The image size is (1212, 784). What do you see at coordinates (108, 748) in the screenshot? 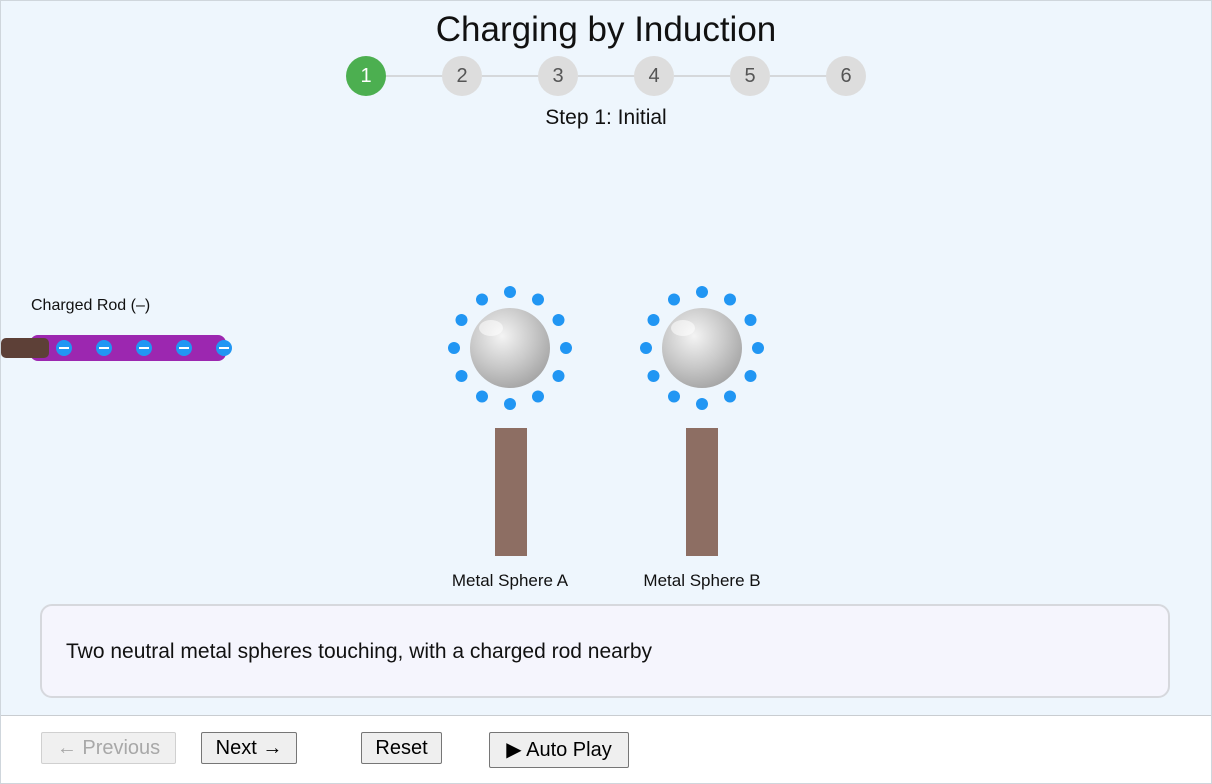
I see `previous-button: ← Previous` at bounding box center [108, 748].